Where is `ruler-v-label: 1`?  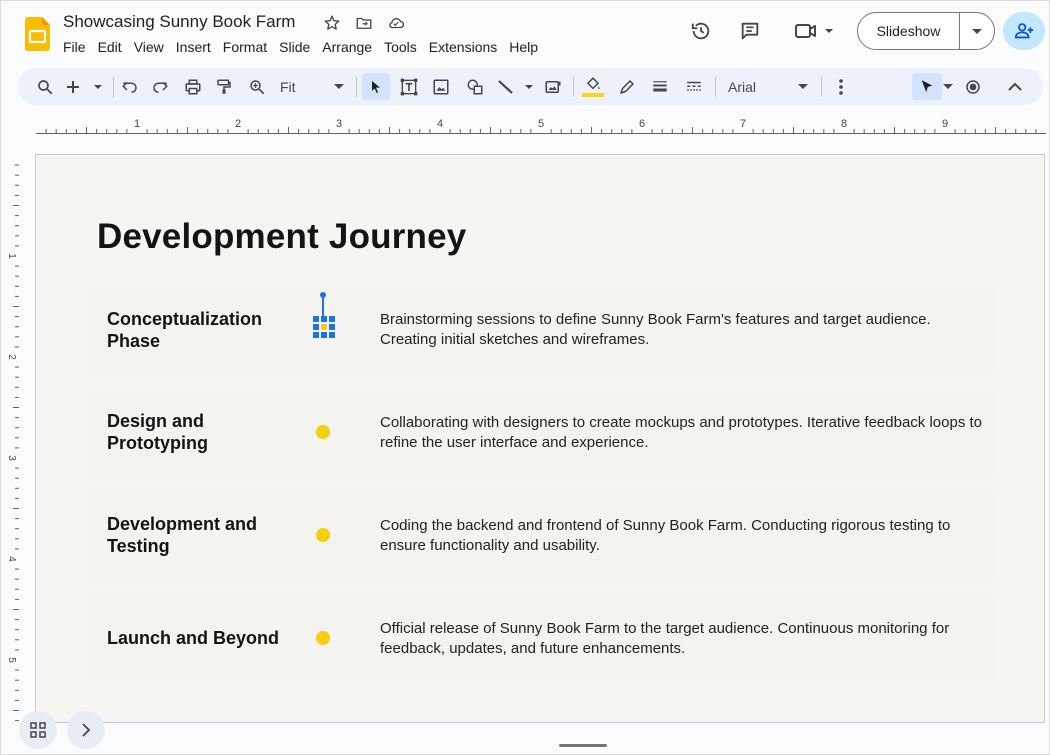
ruler-v-label: 1 is located at coordinates (11, 256).